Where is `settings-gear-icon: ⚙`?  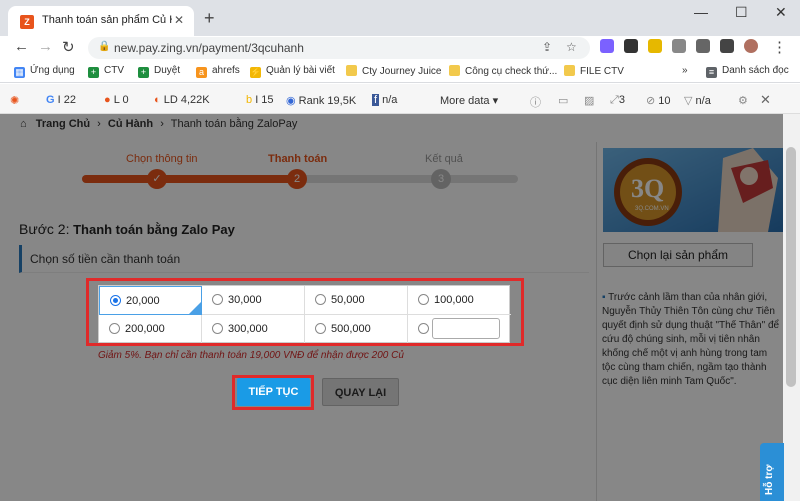 settings-gear-icon: ⚙ is located at coordinates (743, 100).